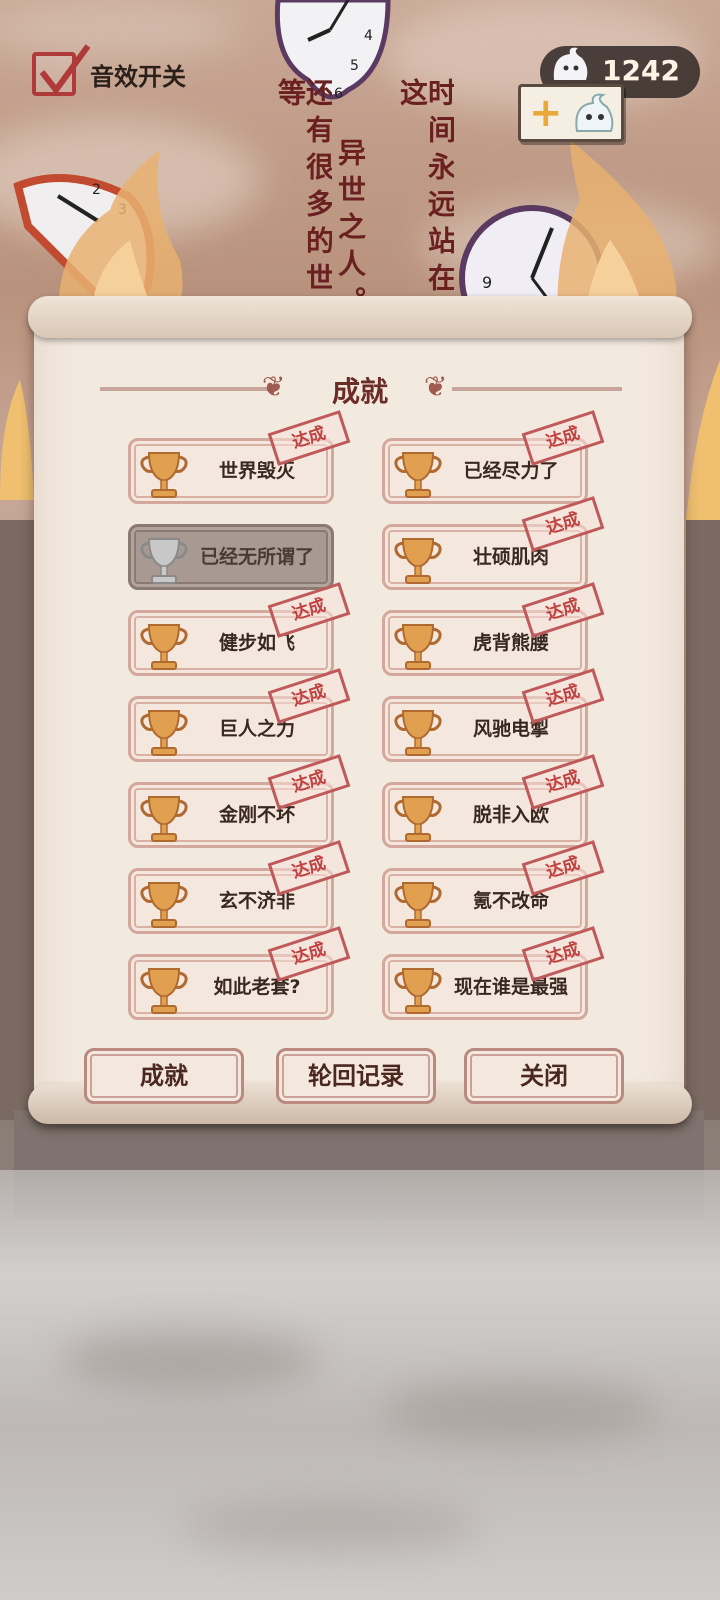  Describe the element at coordinates (703, 440) in the screenshot. I see `flame-right-edge-icon` at that location.